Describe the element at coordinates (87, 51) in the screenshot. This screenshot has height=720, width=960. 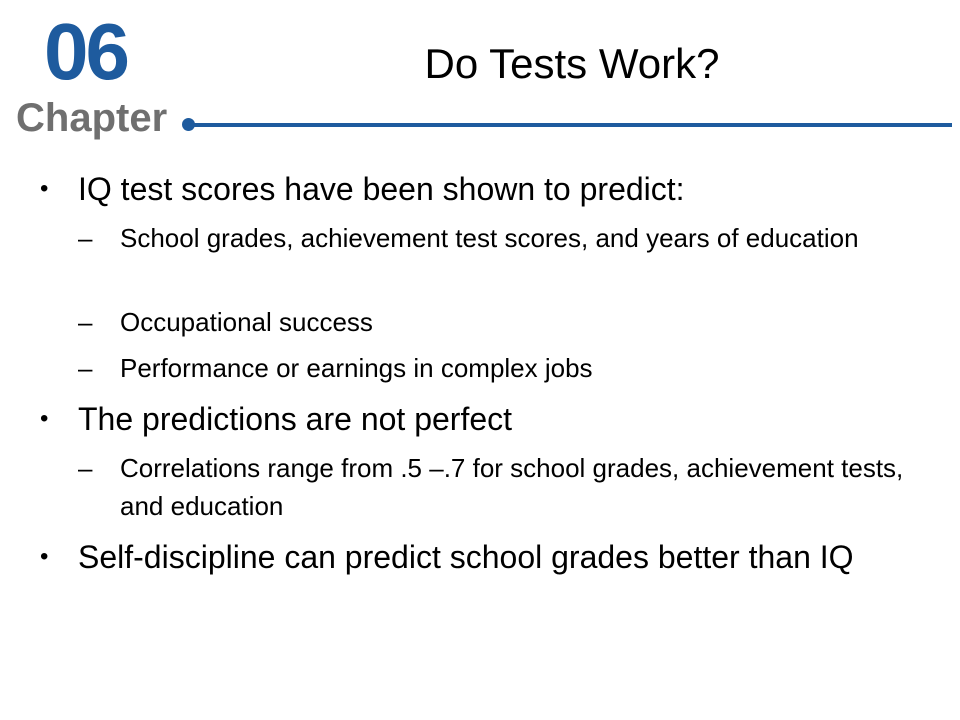
I see `chapter-number: 06` at that location.